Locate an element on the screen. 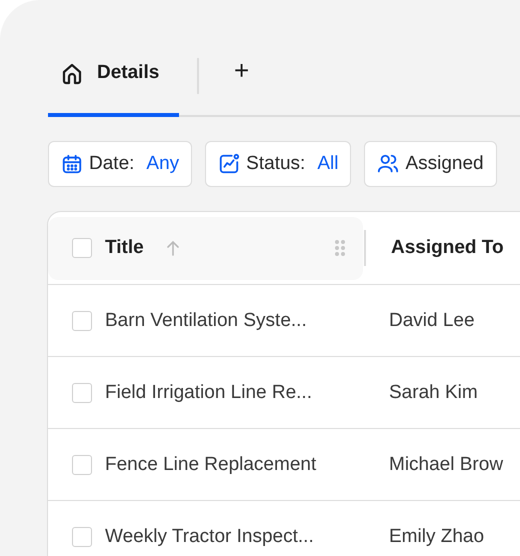 The width and height of the screenshot is (520, 556). add-tab-button: + is located at coordinates (242, 69).